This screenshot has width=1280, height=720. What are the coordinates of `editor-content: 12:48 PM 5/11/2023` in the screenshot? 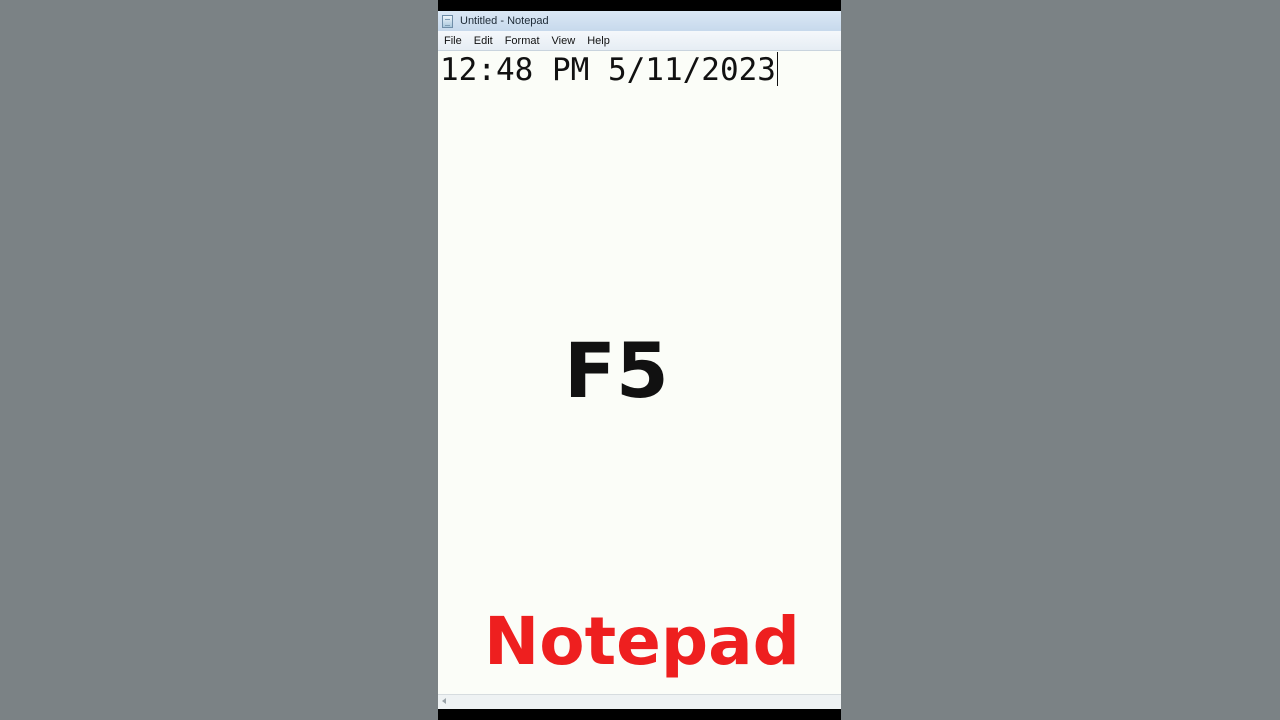 It's located at (608, 70).